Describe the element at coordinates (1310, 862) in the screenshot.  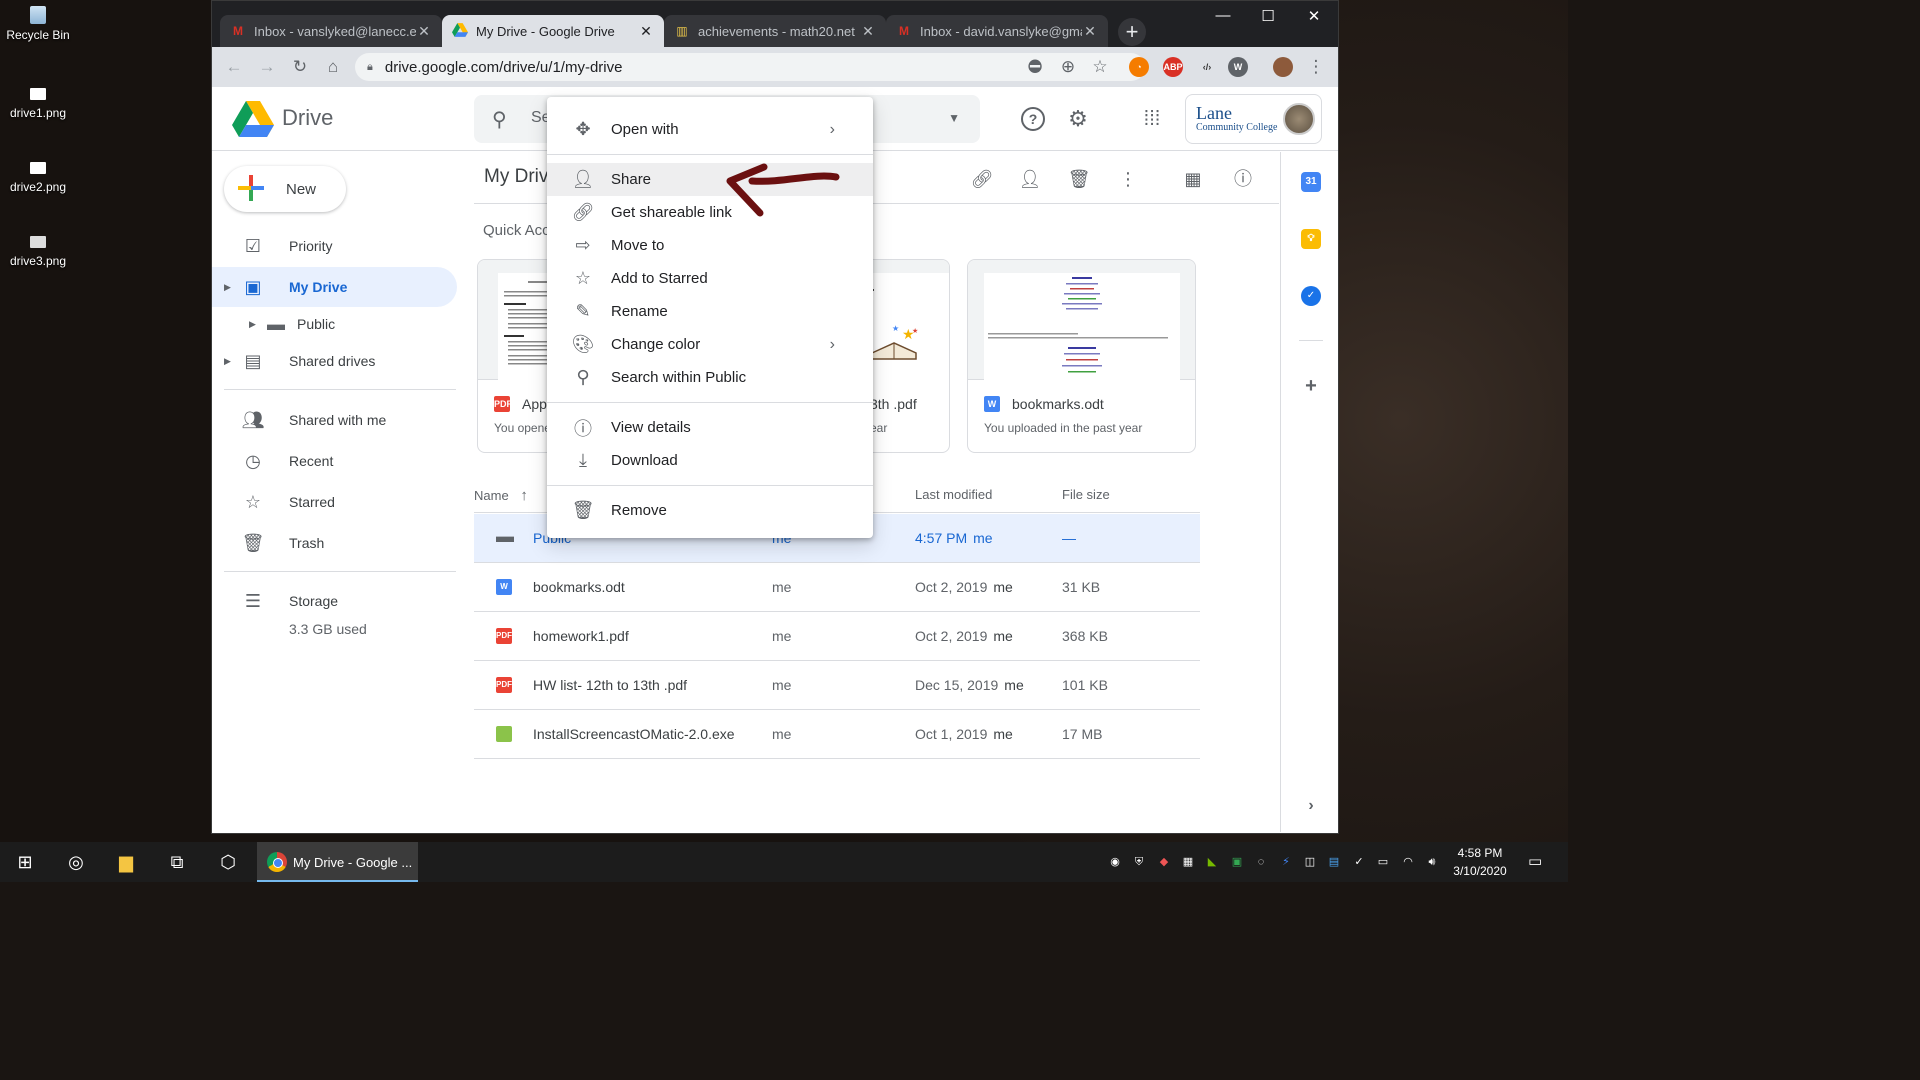
I see `tray-icon: ◫` at that location.